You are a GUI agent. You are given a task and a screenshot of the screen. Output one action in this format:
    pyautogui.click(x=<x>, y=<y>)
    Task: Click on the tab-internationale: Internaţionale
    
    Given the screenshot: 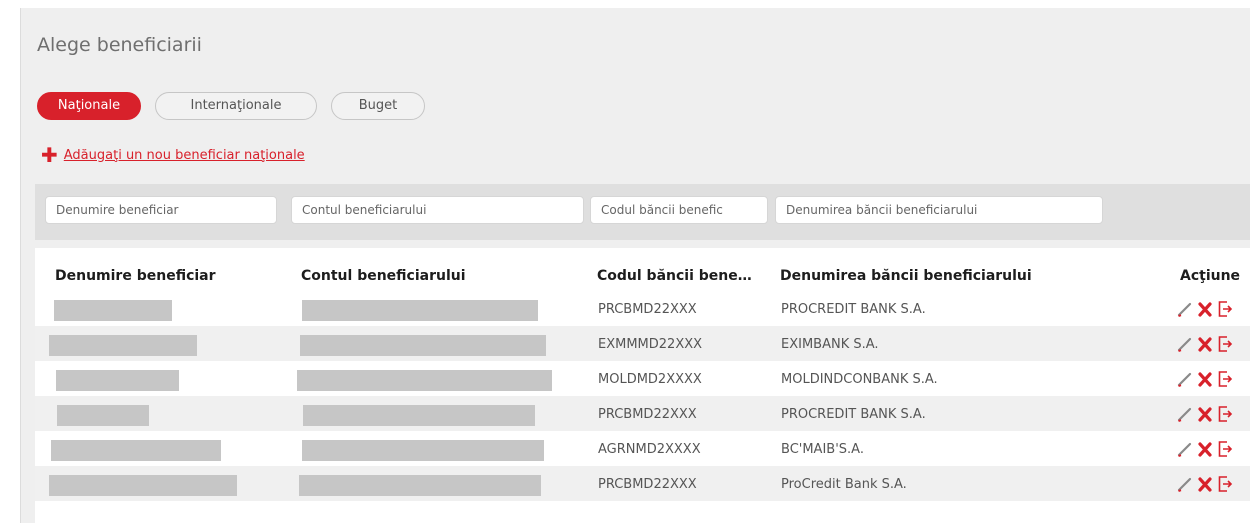 What is the action you would take?
    pyautogui.click(x=236, y=106)
    